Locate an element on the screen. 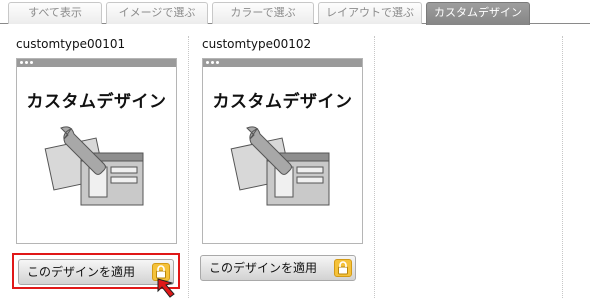  tab-layout: レイアウトで選ぶ is located at coordinates (370, 13).